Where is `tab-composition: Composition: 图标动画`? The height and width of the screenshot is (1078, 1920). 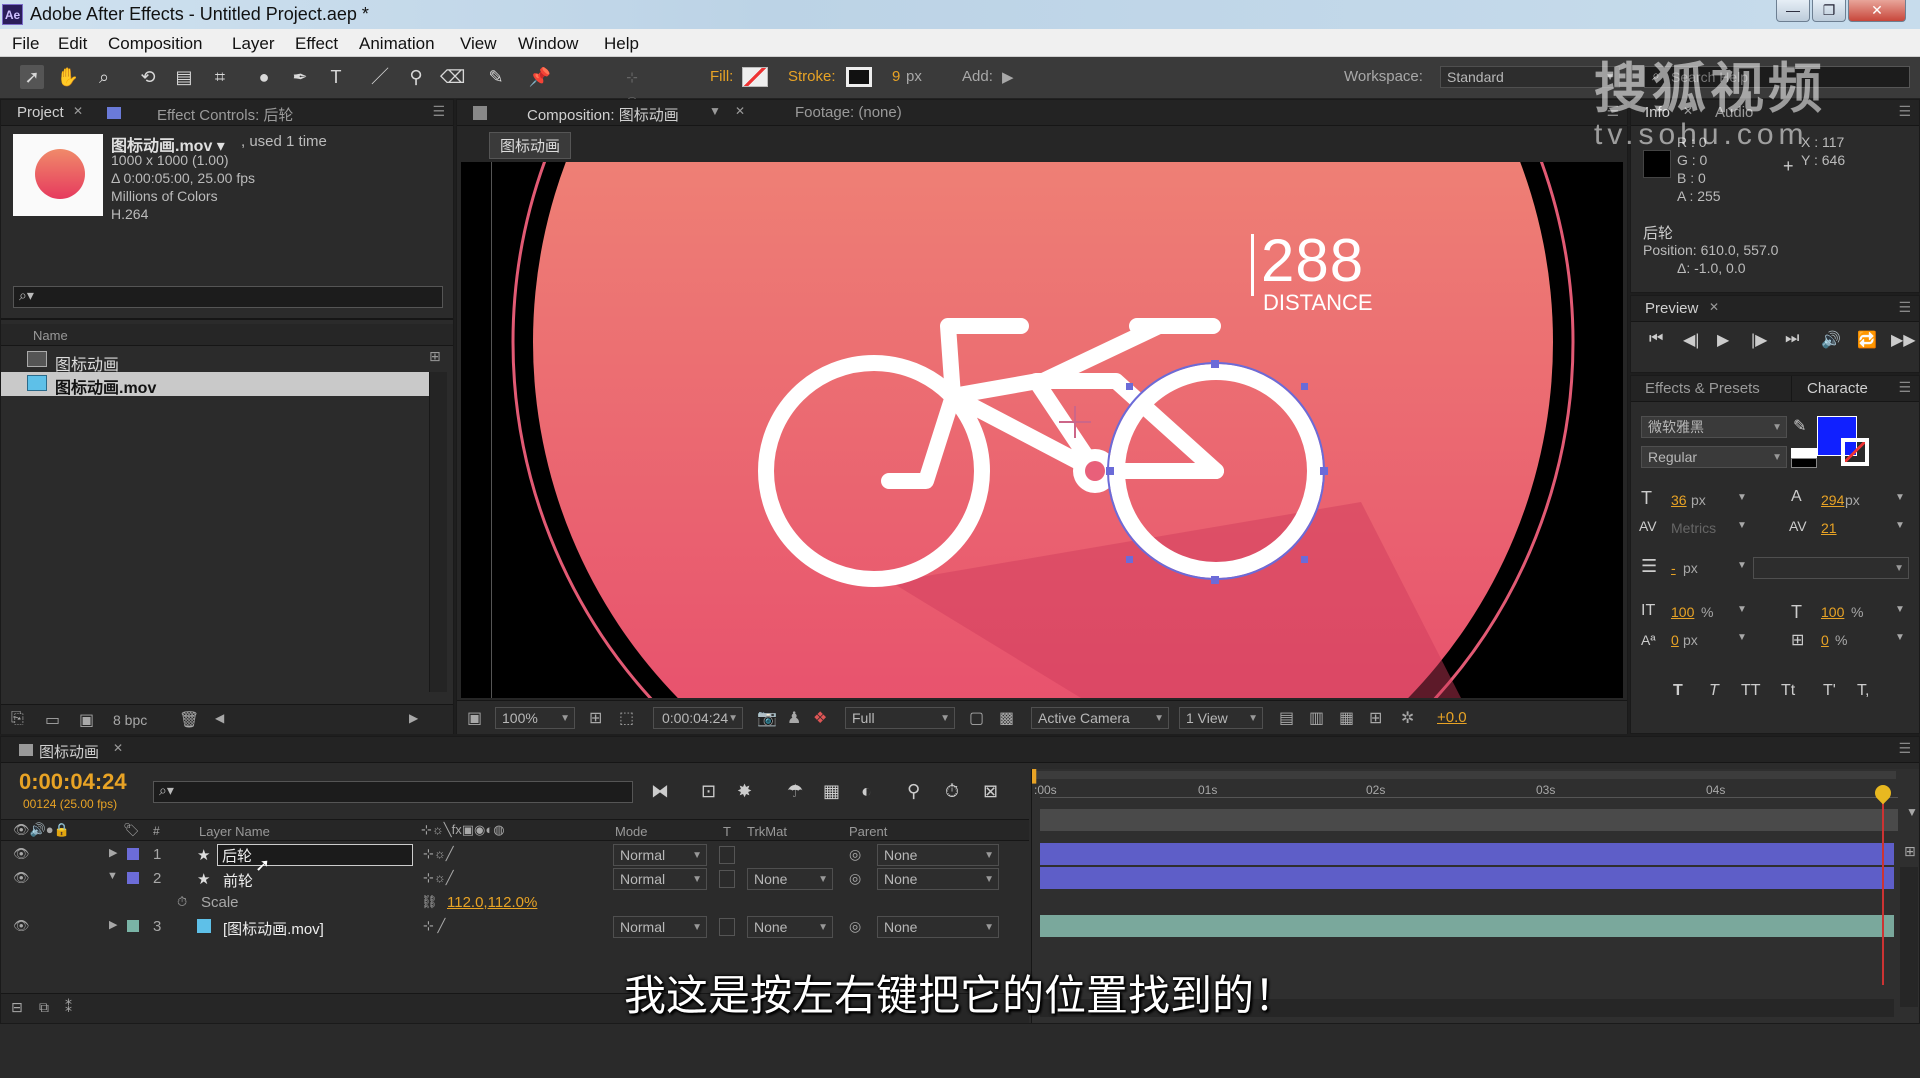 tab-composition: Composition: 图标动画 is located at coordinates (603, 114).